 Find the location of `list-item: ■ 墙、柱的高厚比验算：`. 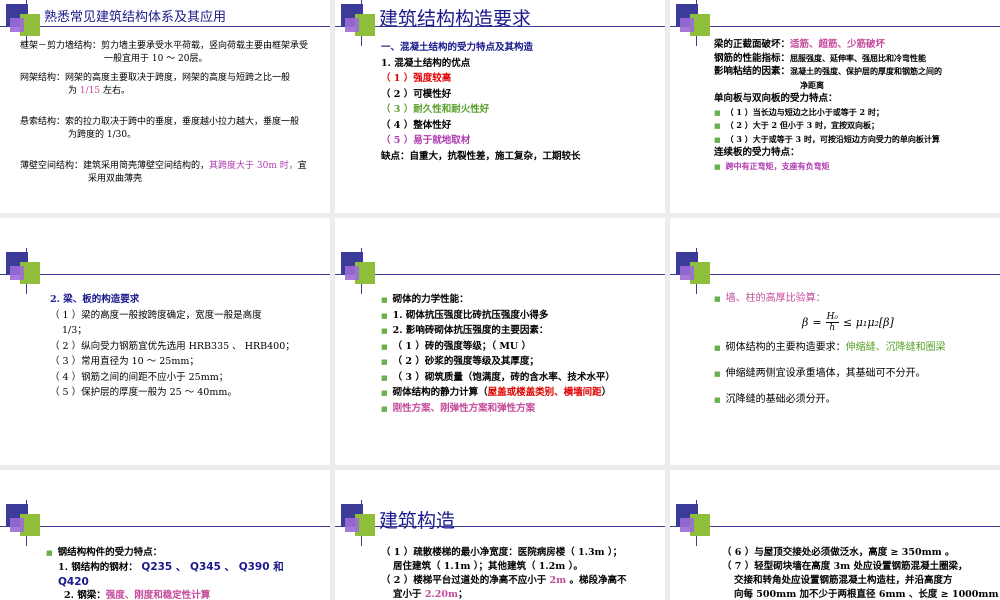

list-item: ■ 墙、柱的高厚比验算： is located at coordinates (770, 298).